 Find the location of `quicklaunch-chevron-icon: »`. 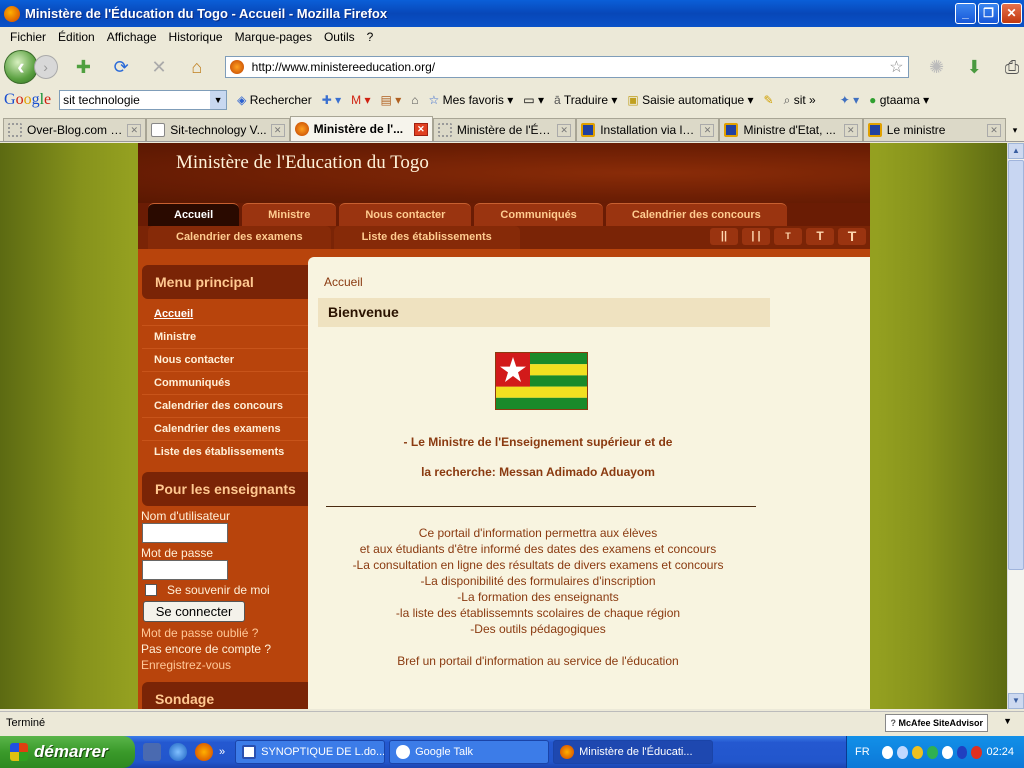

quicklaunch-chevron-icon: » is located at coordinates (222, 752).